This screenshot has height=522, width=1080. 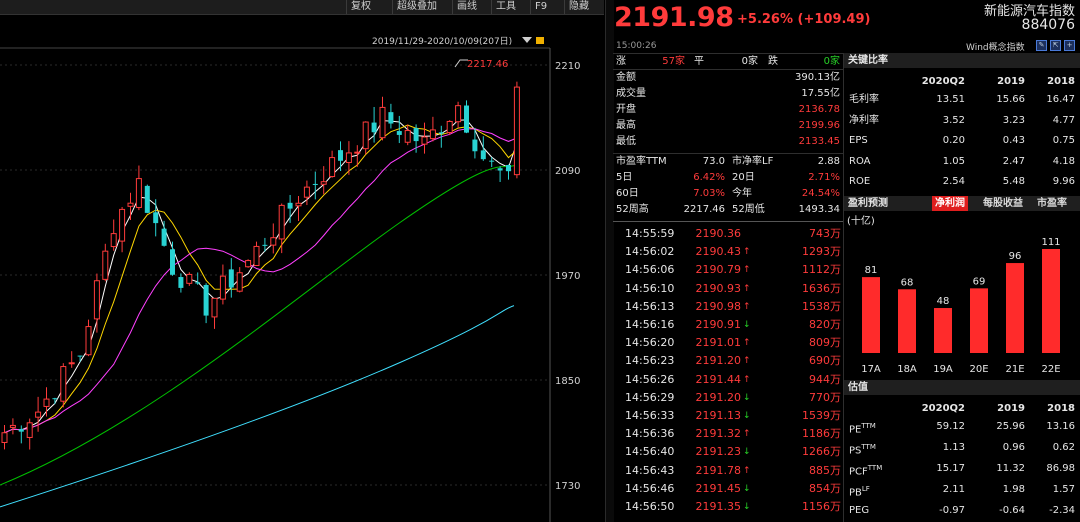 What do you see at coordinates (632, 209) in the screenshot?
I see `grid-label: 52周高` at bounding box center [632, 209].